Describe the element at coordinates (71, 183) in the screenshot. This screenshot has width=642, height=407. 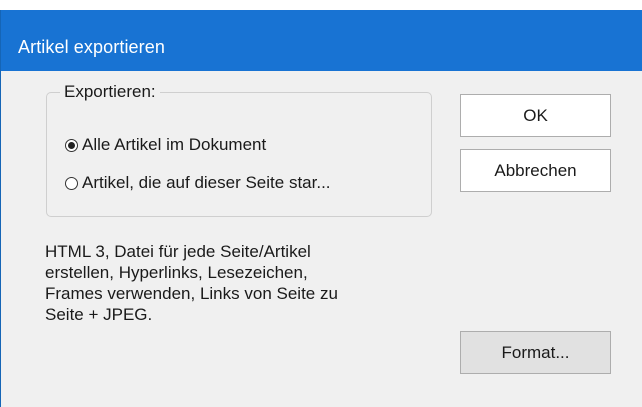
I see `radio-button-unselected-icon` at that location.